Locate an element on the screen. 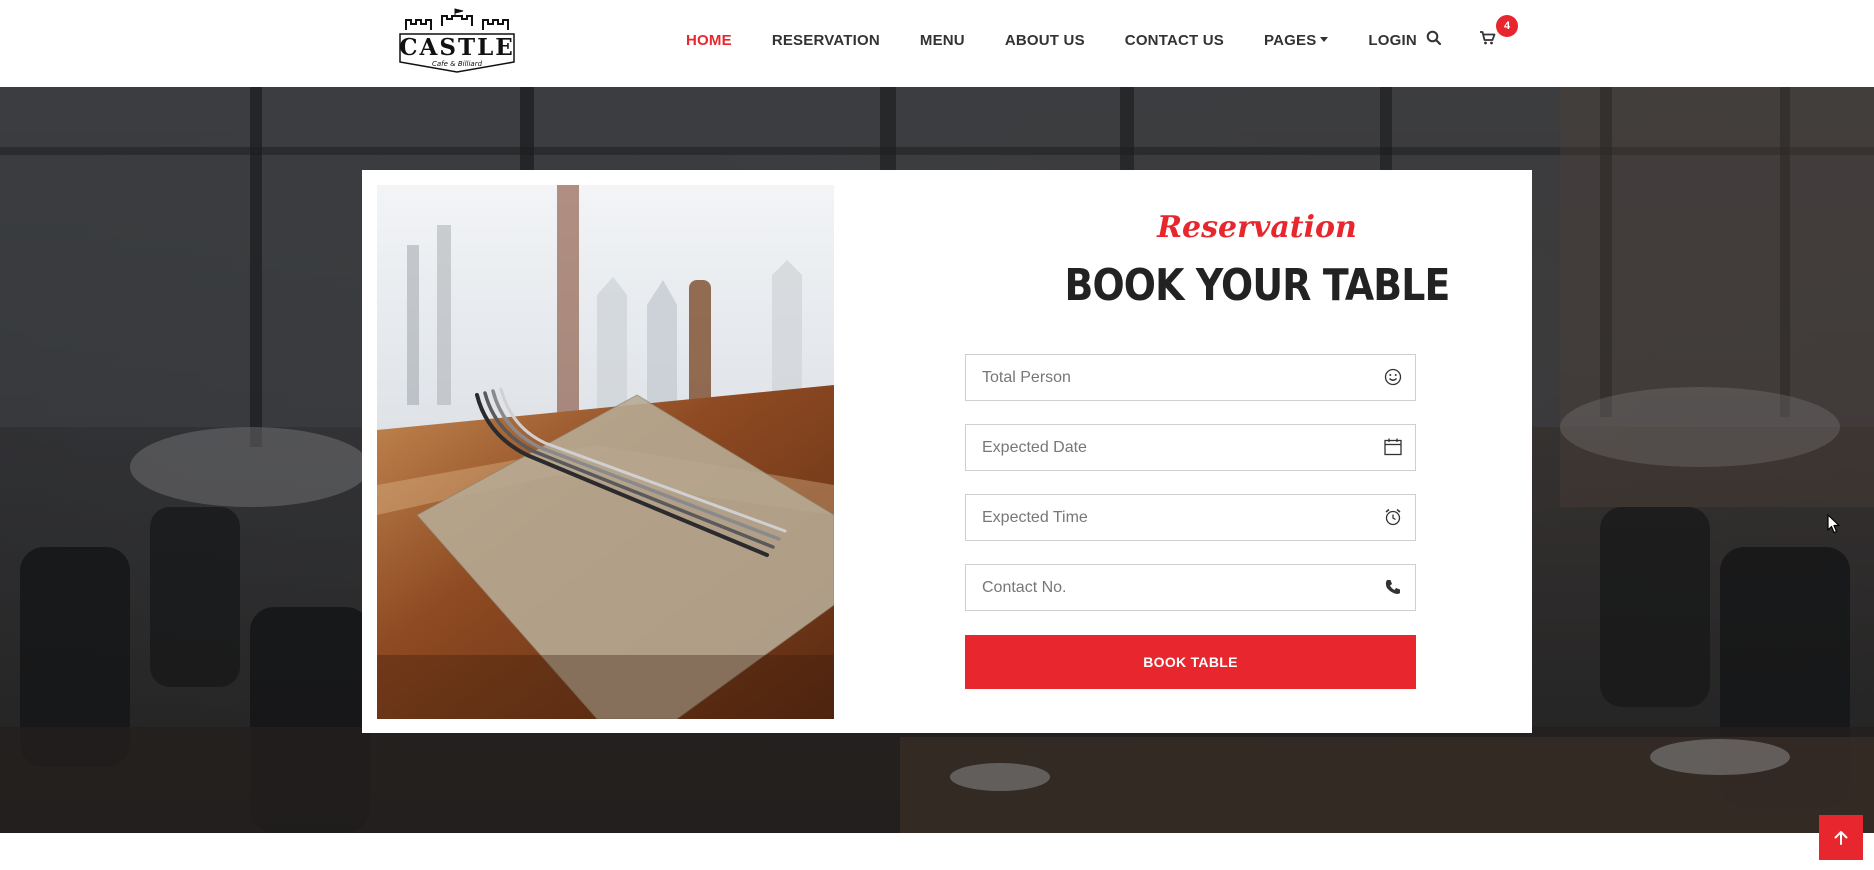  reservation-title: BOOK YOUR TABLE is located at coordinates (1257, 285).